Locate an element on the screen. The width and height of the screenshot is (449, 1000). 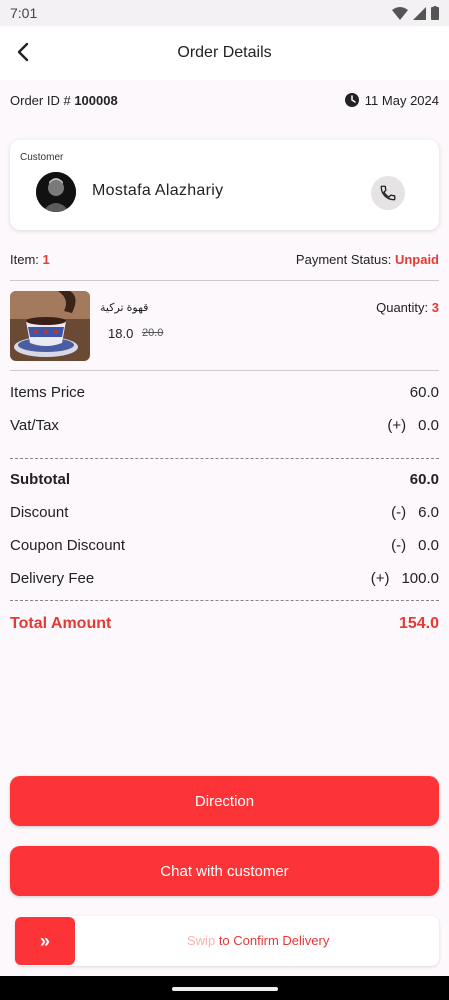
delivery-value: 100.0 is located at coordinates (420, 578).